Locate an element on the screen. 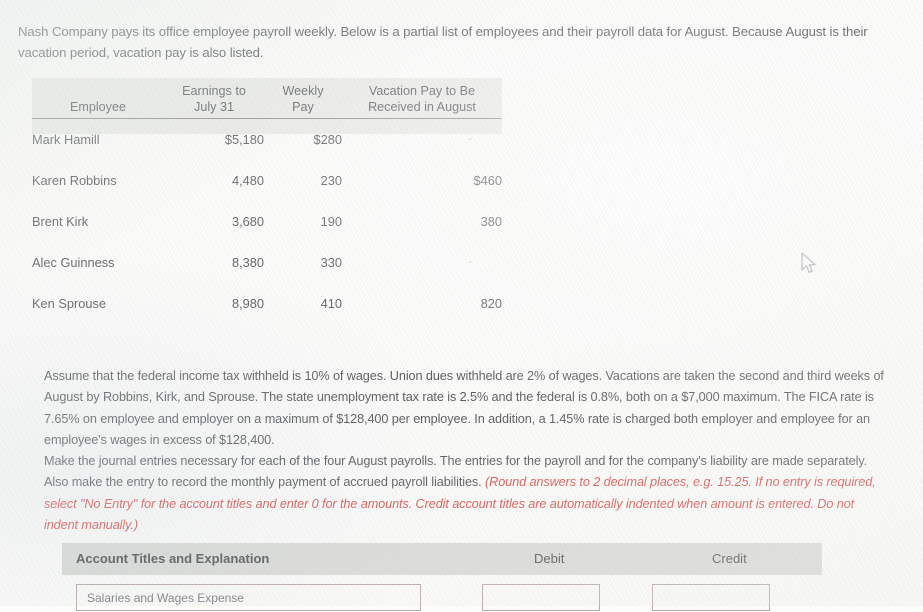 The height and width of the screenshot is (612, 923). table-row: Brent Kirk 3,680 190 380 is located at coordinates (267, 221).